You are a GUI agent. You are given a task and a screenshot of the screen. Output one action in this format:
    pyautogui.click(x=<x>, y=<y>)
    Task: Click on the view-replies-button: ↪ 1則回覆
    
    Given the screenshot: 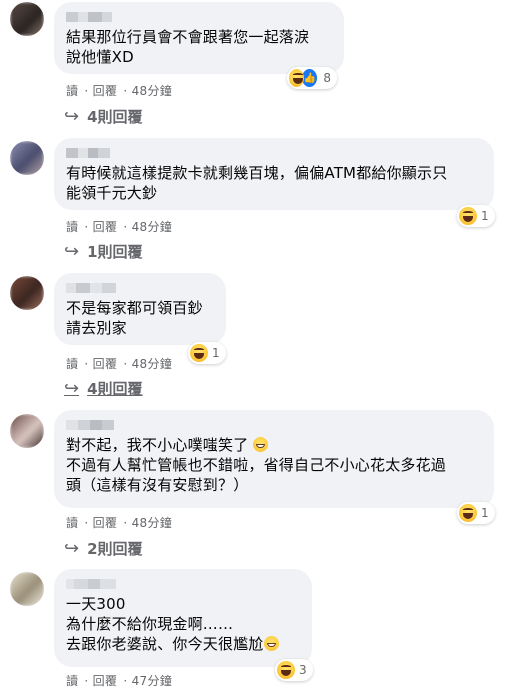 What is the action you would take?
    pyautogui.click(x=103, y=251)
    